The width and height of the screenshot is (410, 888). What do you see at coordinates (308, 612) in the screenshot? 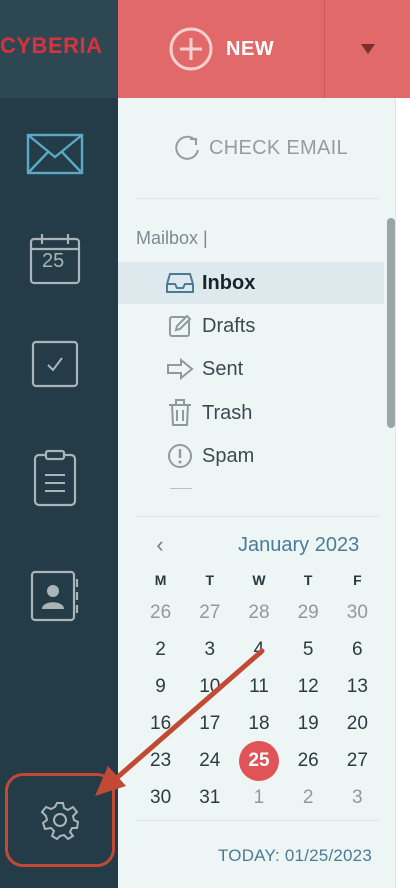
I see `calendar-day-other-month: 29` at bounding box center [308, 612].